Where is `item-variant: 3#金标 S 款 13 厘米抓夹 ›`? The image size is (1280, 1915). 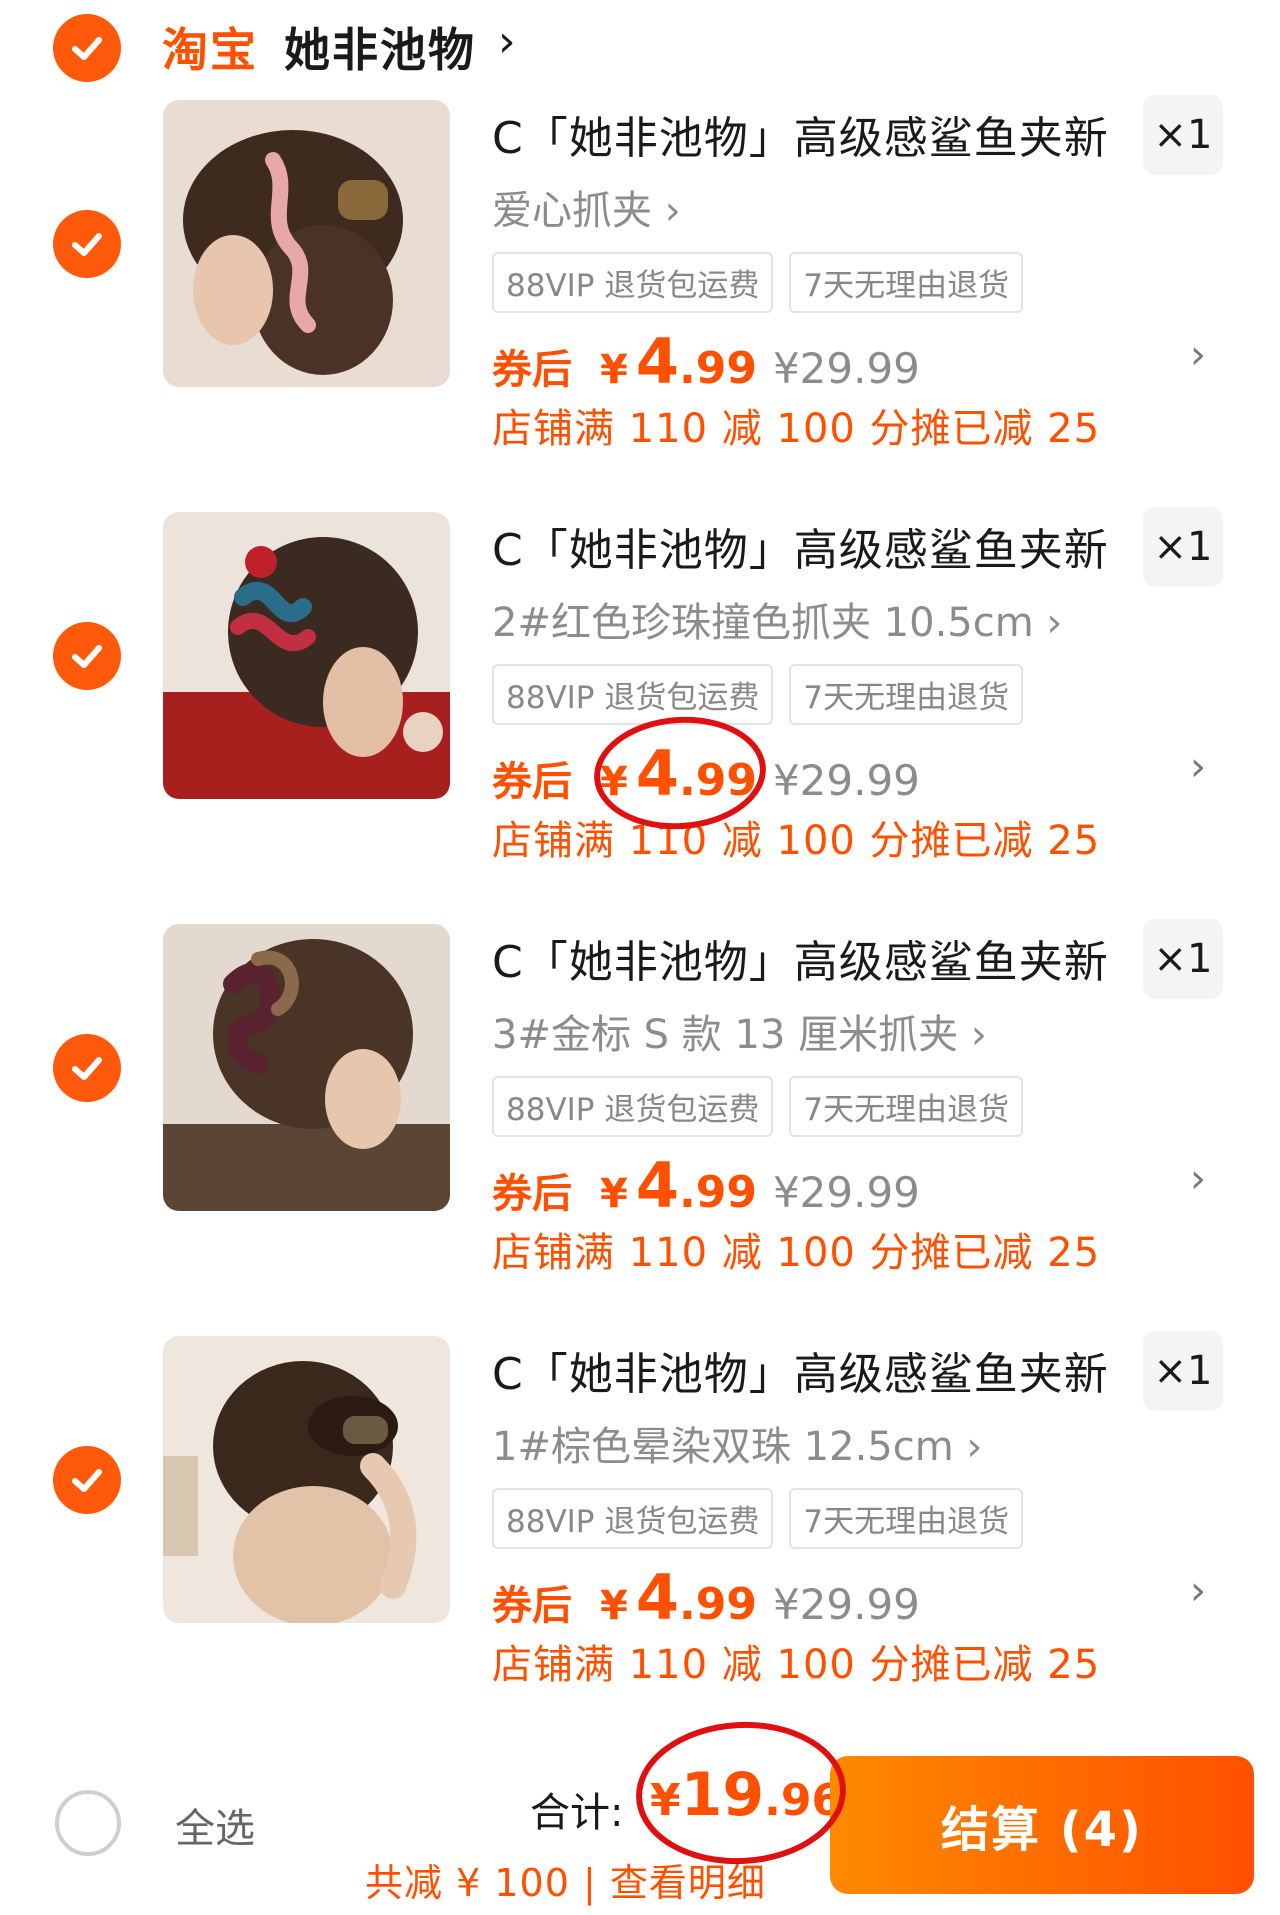
item-variant: 3#金标 S 款 13 厘米抓夹 › is located at coordinates (739, 1031).